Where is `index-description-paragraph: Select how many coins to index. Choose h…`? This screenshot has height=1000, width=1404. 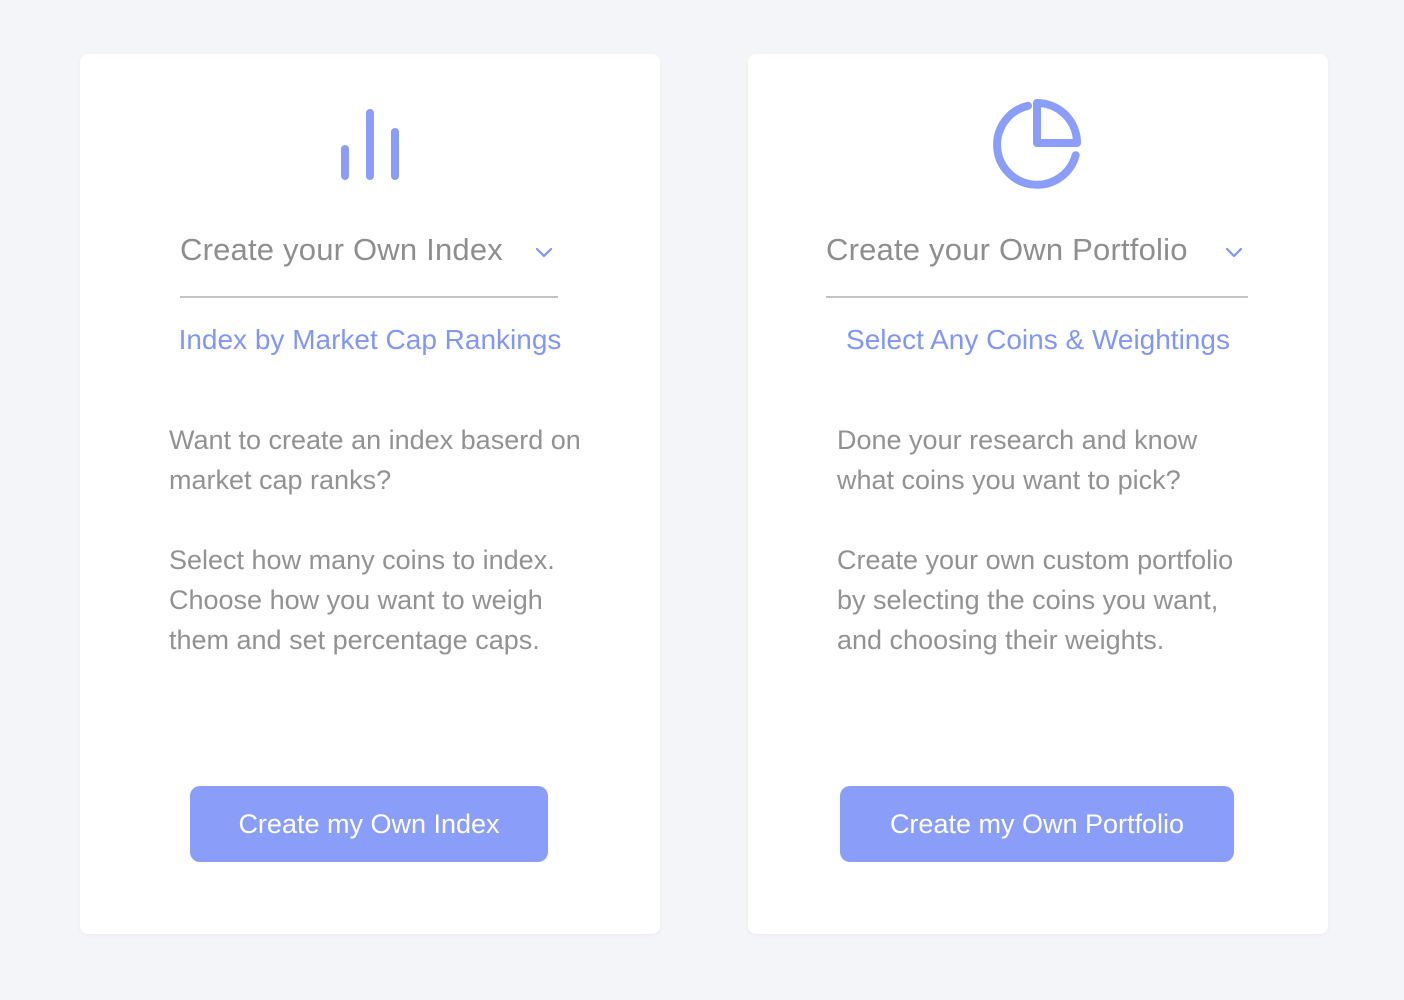 index-description-paragraph: Select how many coins to index. Choose h… is located at coordinates (362, 600).